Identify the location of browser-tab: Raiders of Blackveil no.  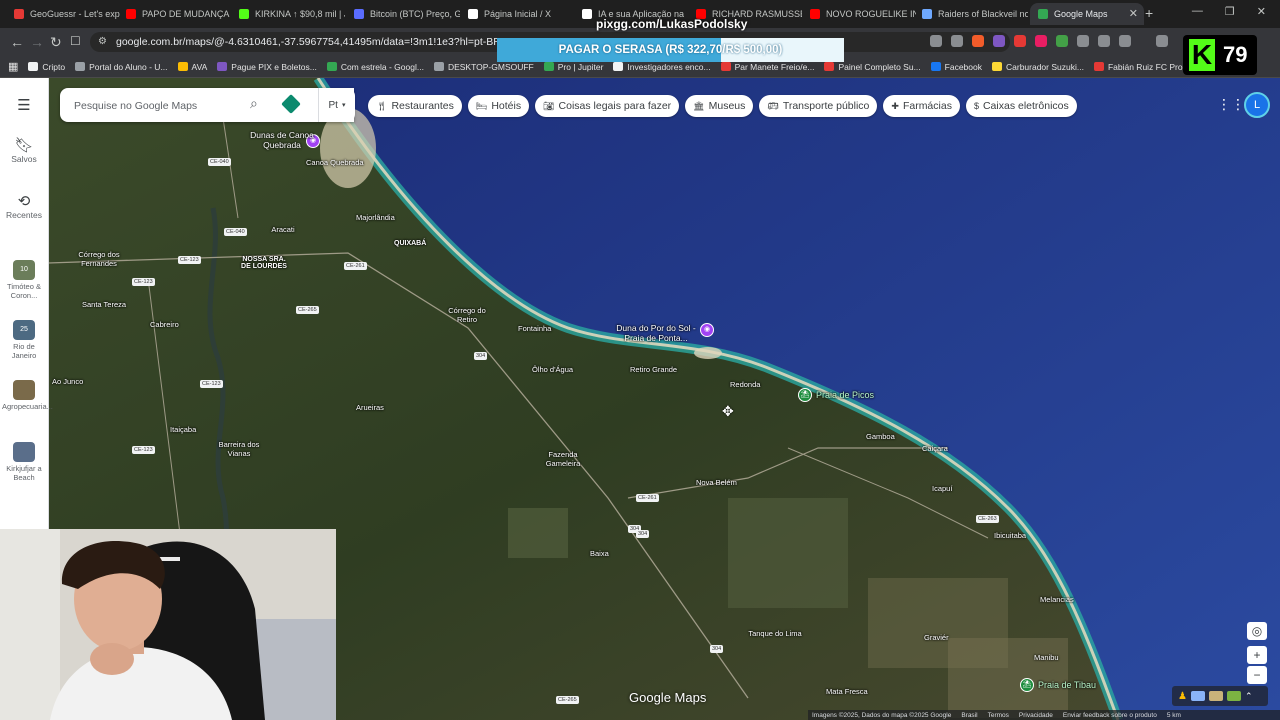
(971, 14).